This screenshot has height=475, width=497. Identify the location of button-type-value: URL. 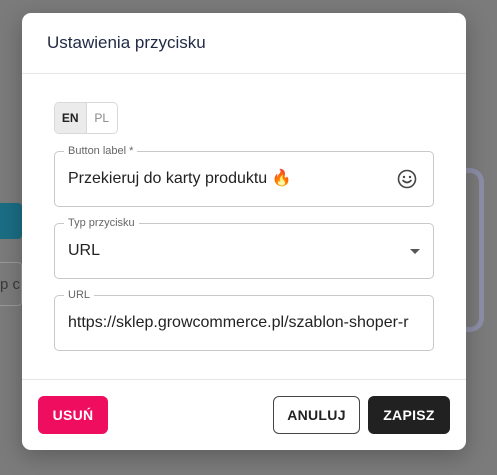
(84, 250).